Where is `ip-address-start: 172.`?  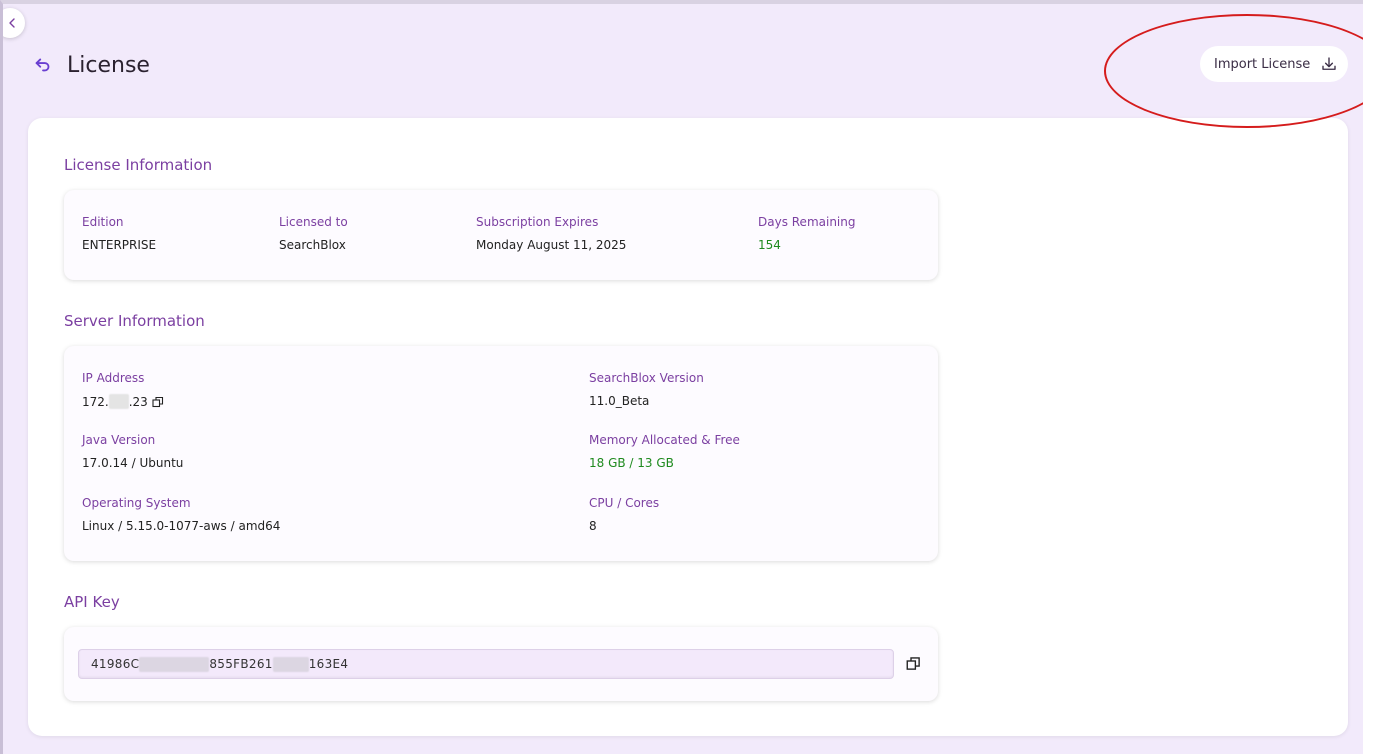 ip-address-start: 172. is located at coordinates (95, 401).